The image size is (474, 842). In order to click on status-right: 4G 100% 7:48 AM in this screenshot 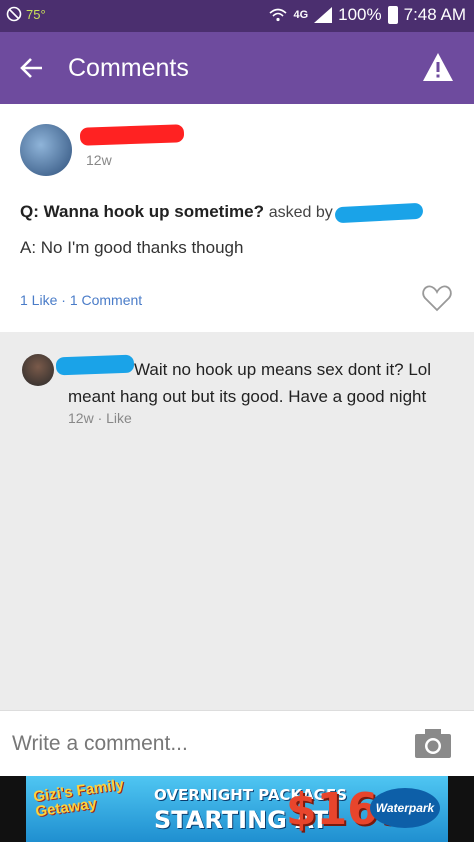, I will do `click(367, 15)`.